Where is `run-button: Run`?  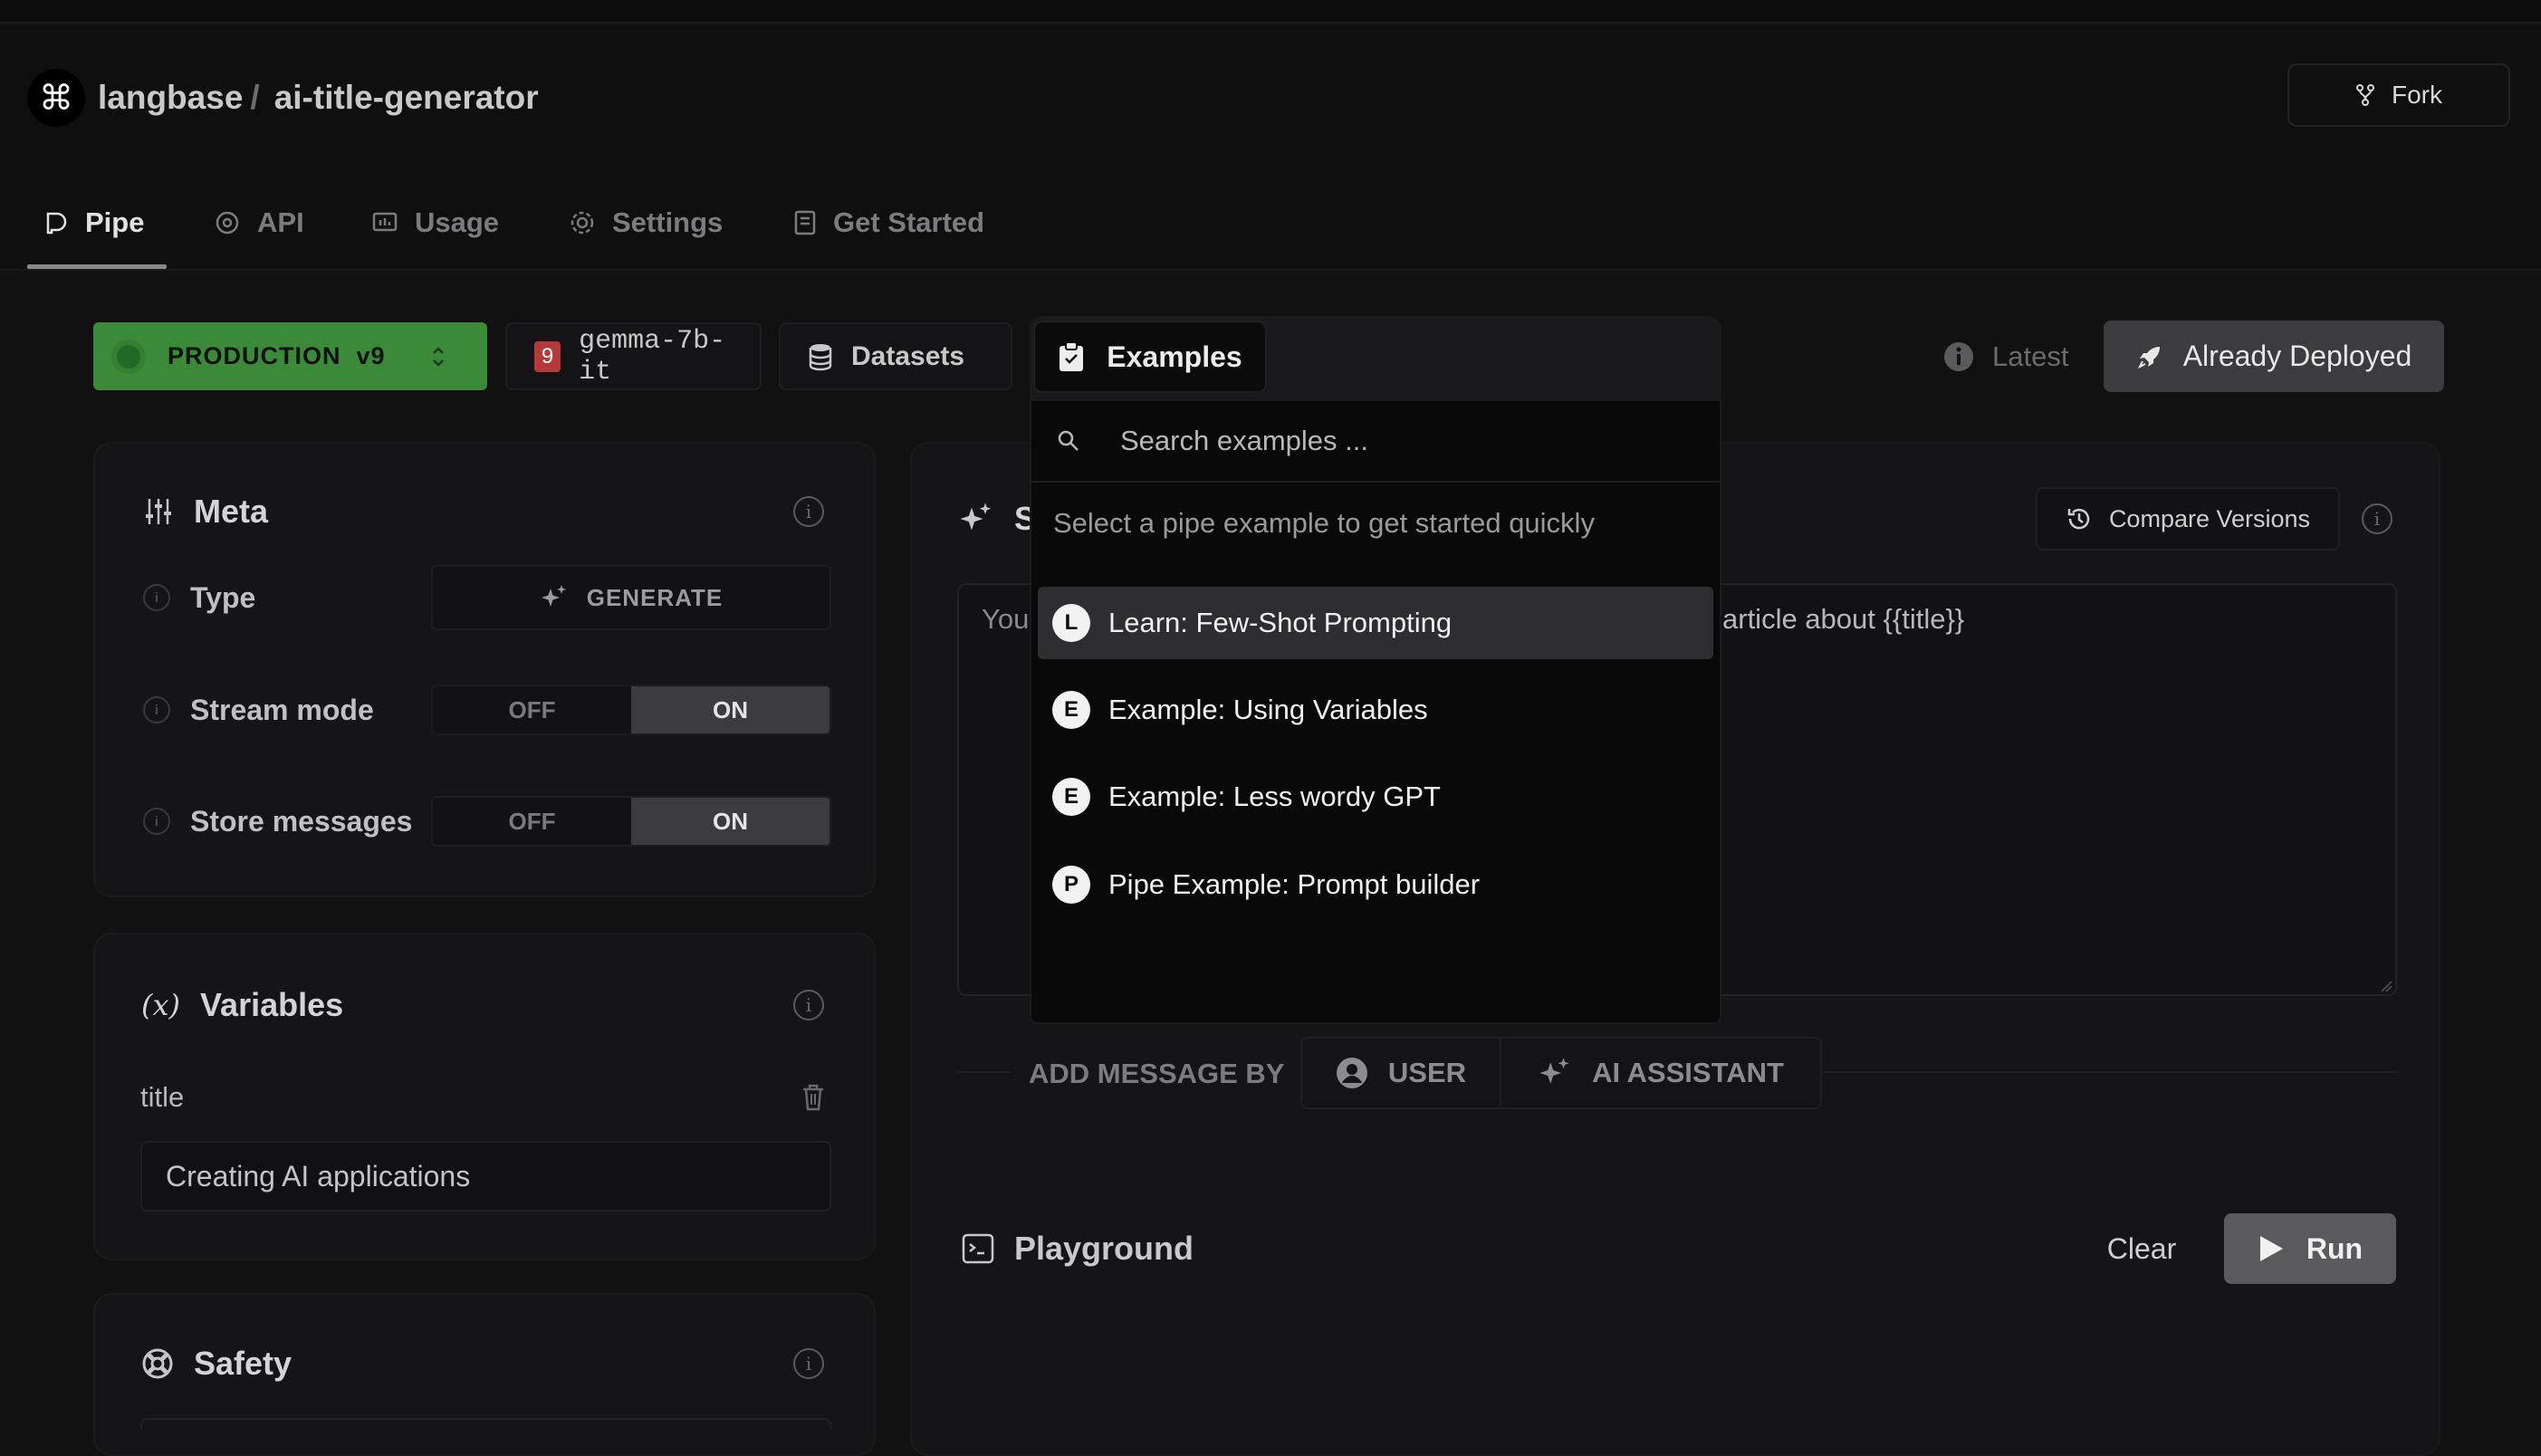
run-button: Run is located at coordinates (2310, 1248).